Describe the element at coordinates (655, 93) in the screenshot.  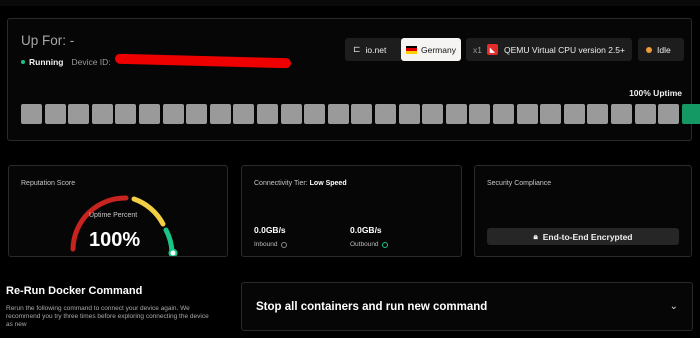
I see `uptime-label: 100% Uptime` at that location.